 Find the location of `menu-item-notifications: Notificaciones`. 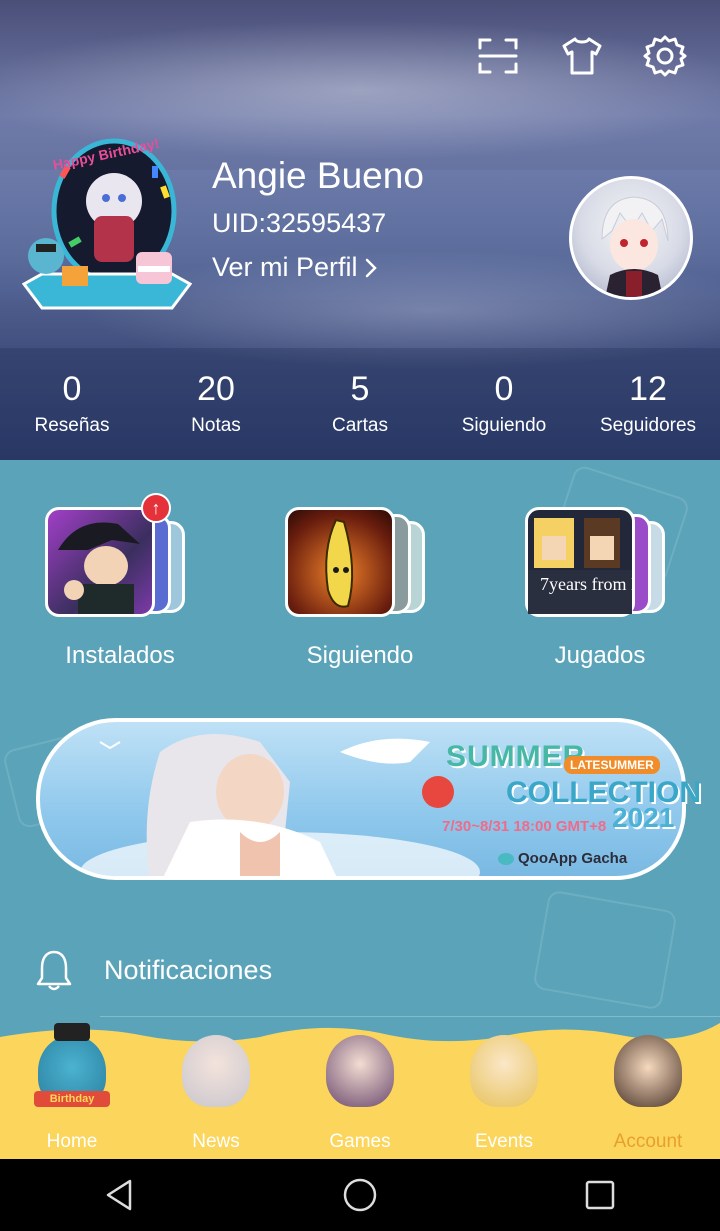

menu-item-notifications: Notificaciones is located at coordinates (360, 970).